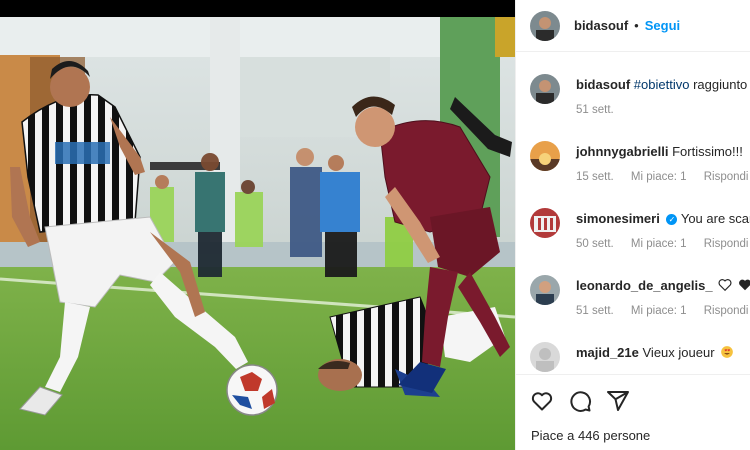  What do you see at coordinates (720, 84) in the screenshot?
I see `comment-text: raggiunto` at bounding box center [720, 84].